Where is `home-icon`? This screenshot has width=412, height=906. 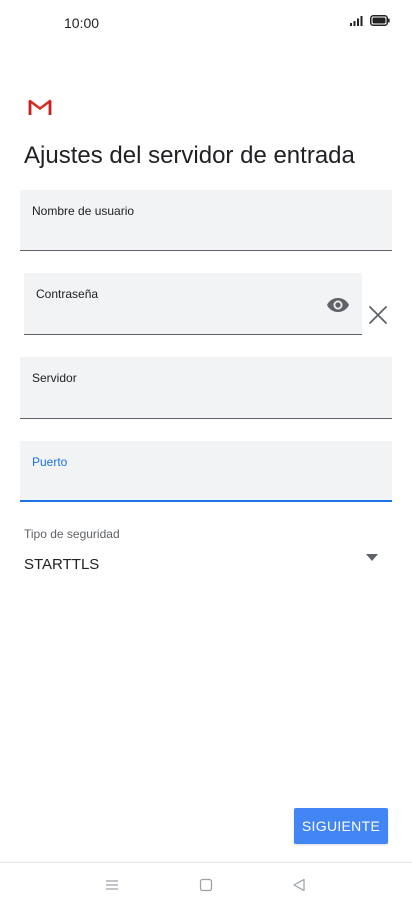
home-icon is located at coordinates (206, 885).